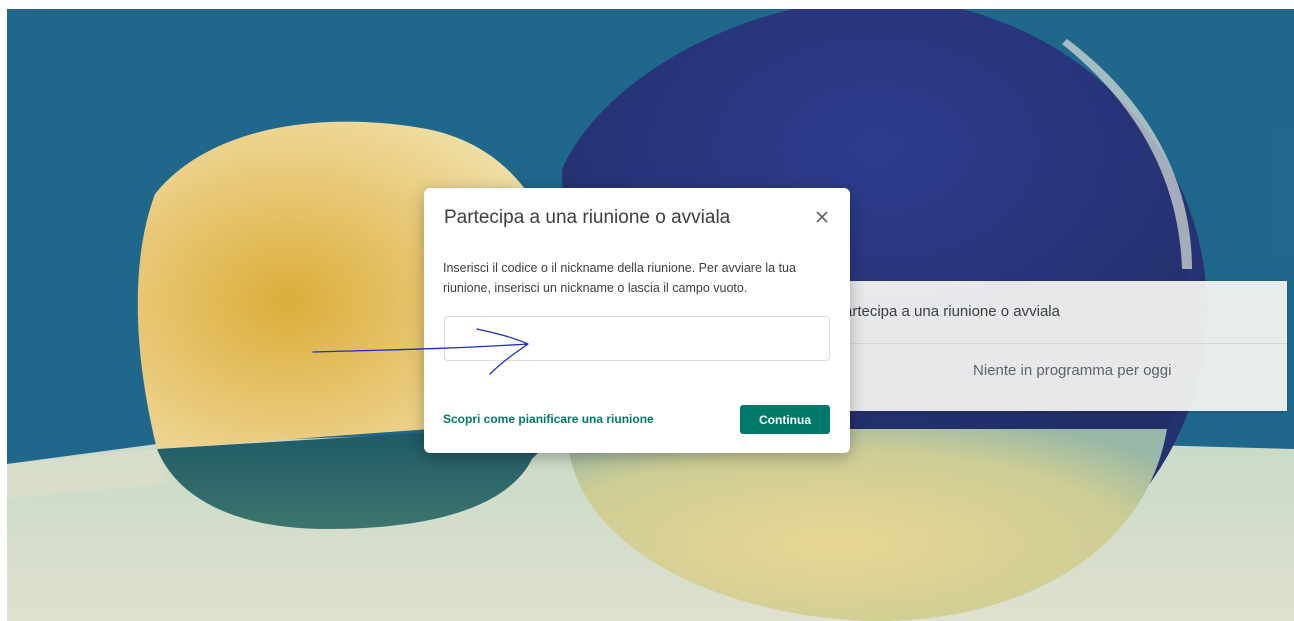  I want to click on close-icon, so click(822, 217).